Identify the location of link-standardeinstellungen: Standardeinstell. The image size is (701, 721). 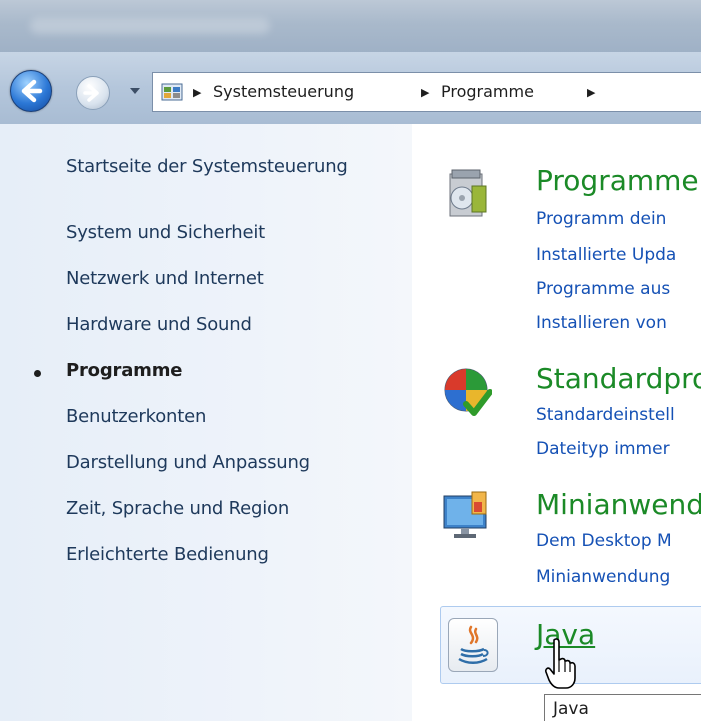
(605, 415).